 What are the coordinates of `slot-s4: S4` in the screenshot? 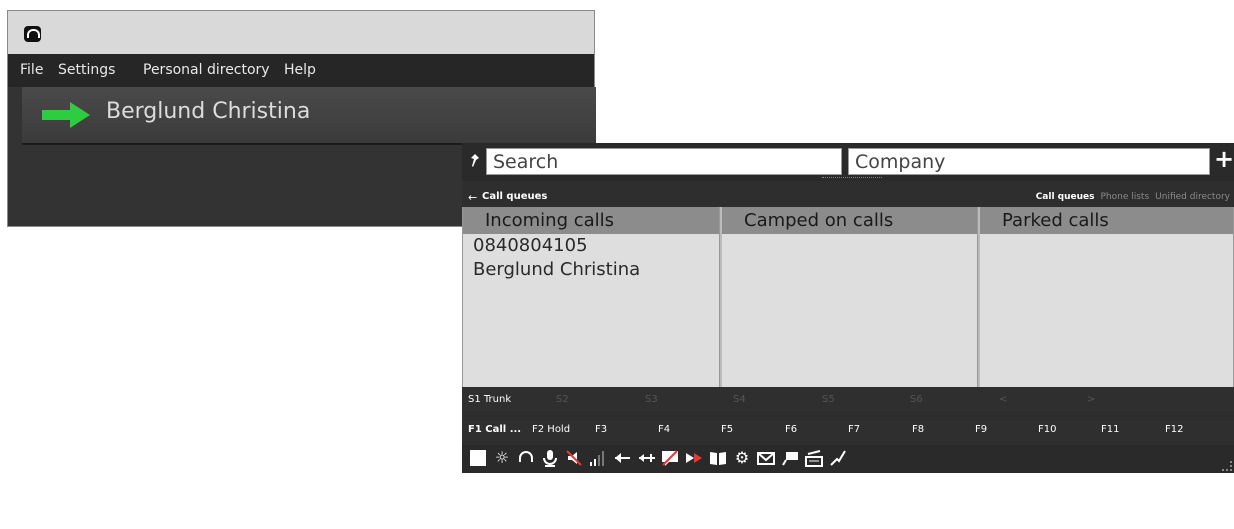 It's located at (739, 399).